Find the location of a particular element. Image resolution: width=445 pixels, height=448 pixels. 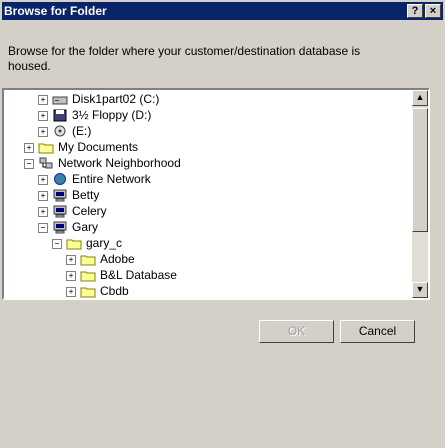

tree-item: +3½ Floppy (D:) is located at coordinates (94, 115).